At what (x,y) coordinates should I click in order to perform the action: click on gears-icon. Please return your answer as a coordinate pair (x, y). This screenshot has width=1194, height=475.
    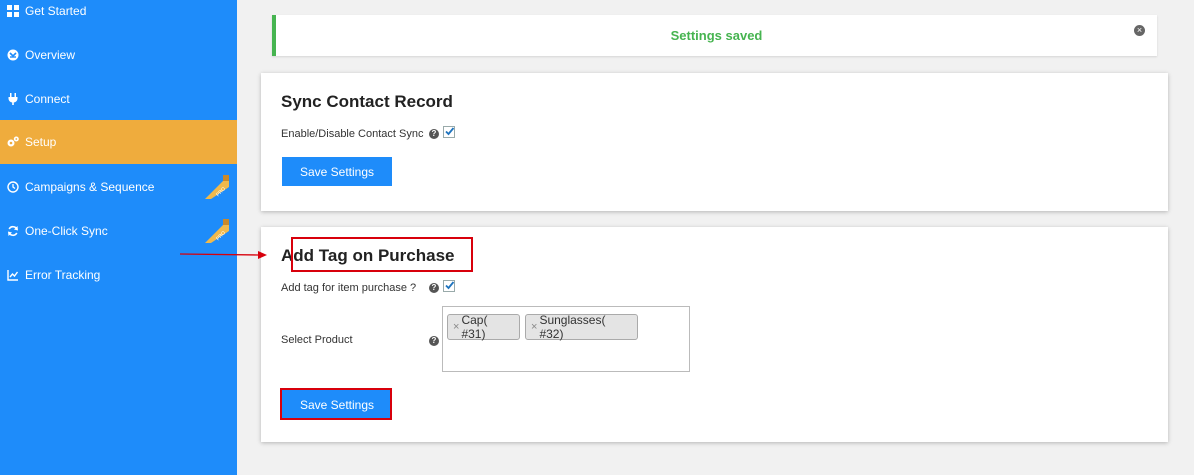
    Looking at the image, I should click on (13, 142).